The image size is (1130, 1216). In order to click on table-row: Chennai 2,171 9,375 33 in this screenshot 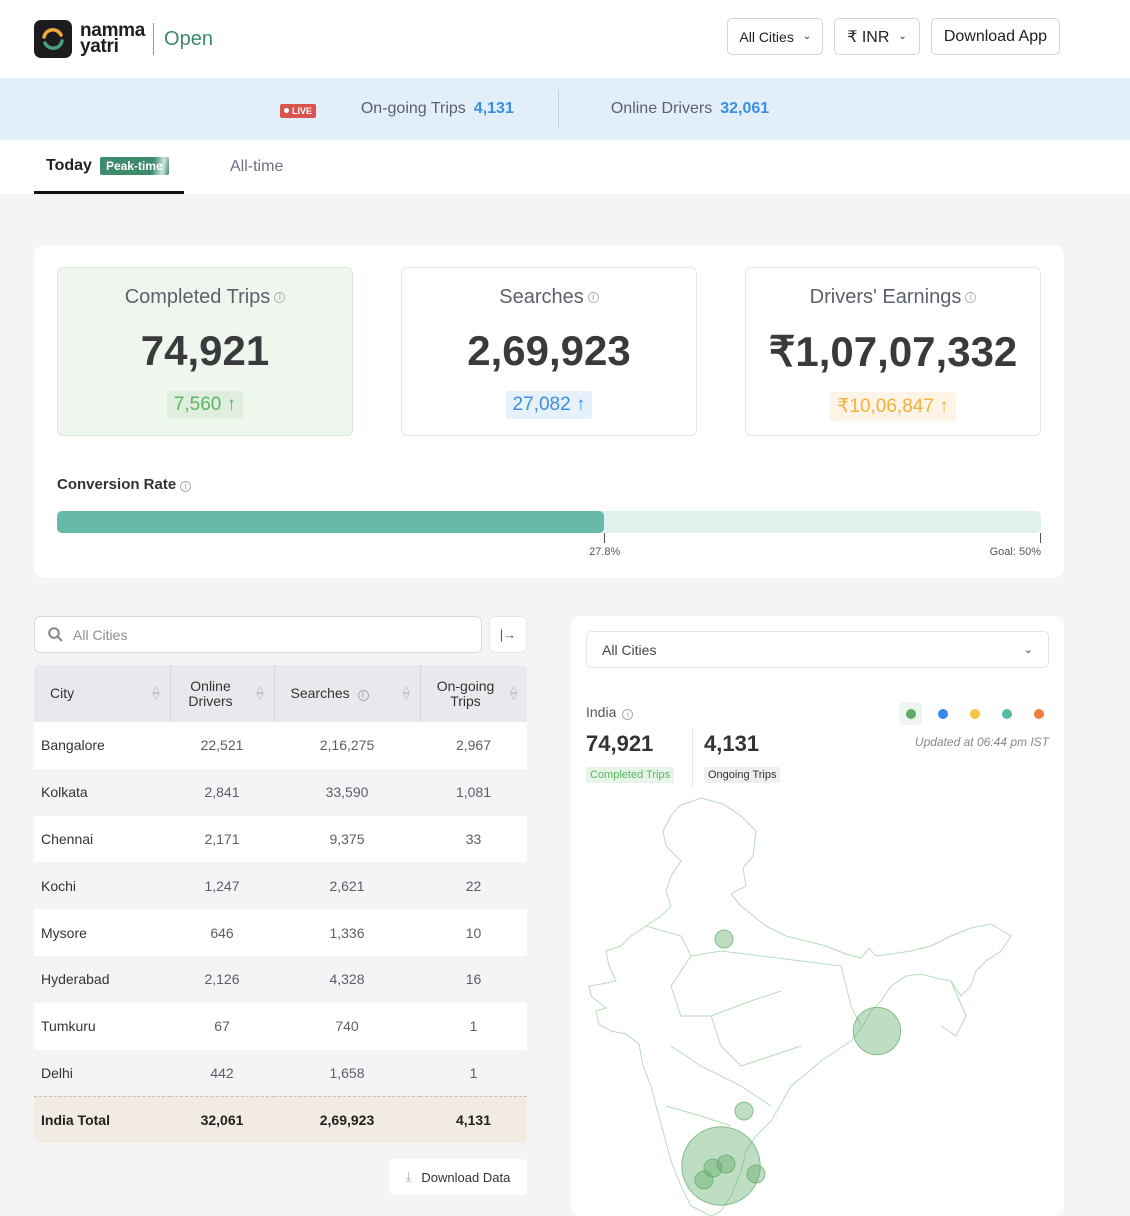, I will do `click(280, 839)`.